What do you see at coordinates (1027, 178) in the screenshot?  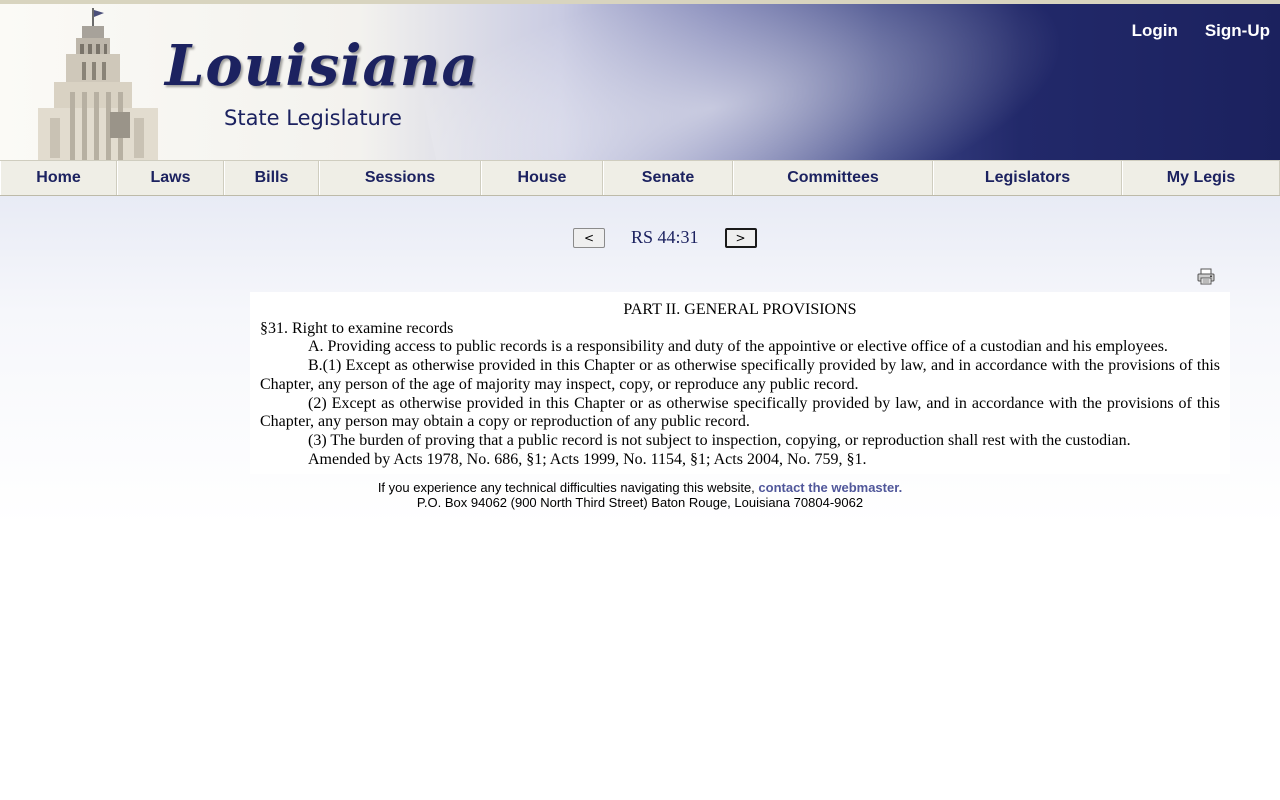 I see `nav-item-legislators: Legislators` at bounding box center [1027, 178].